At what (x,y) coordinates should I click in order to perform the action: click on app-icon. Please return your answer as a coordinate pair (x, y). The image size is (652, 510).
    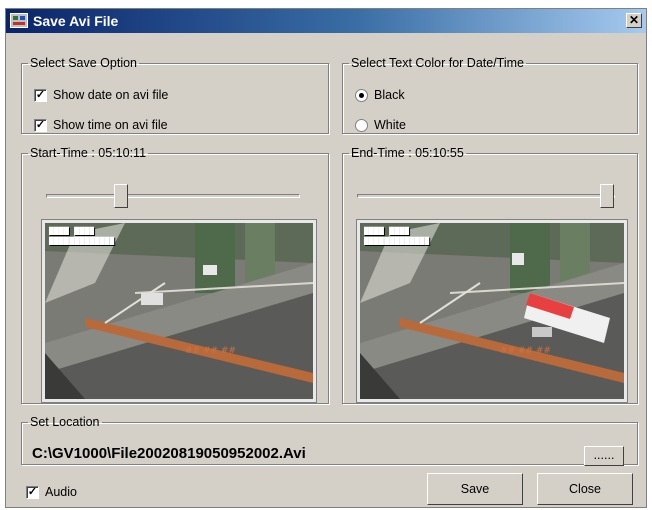
    Looking at the image, I should click on (19, 20).